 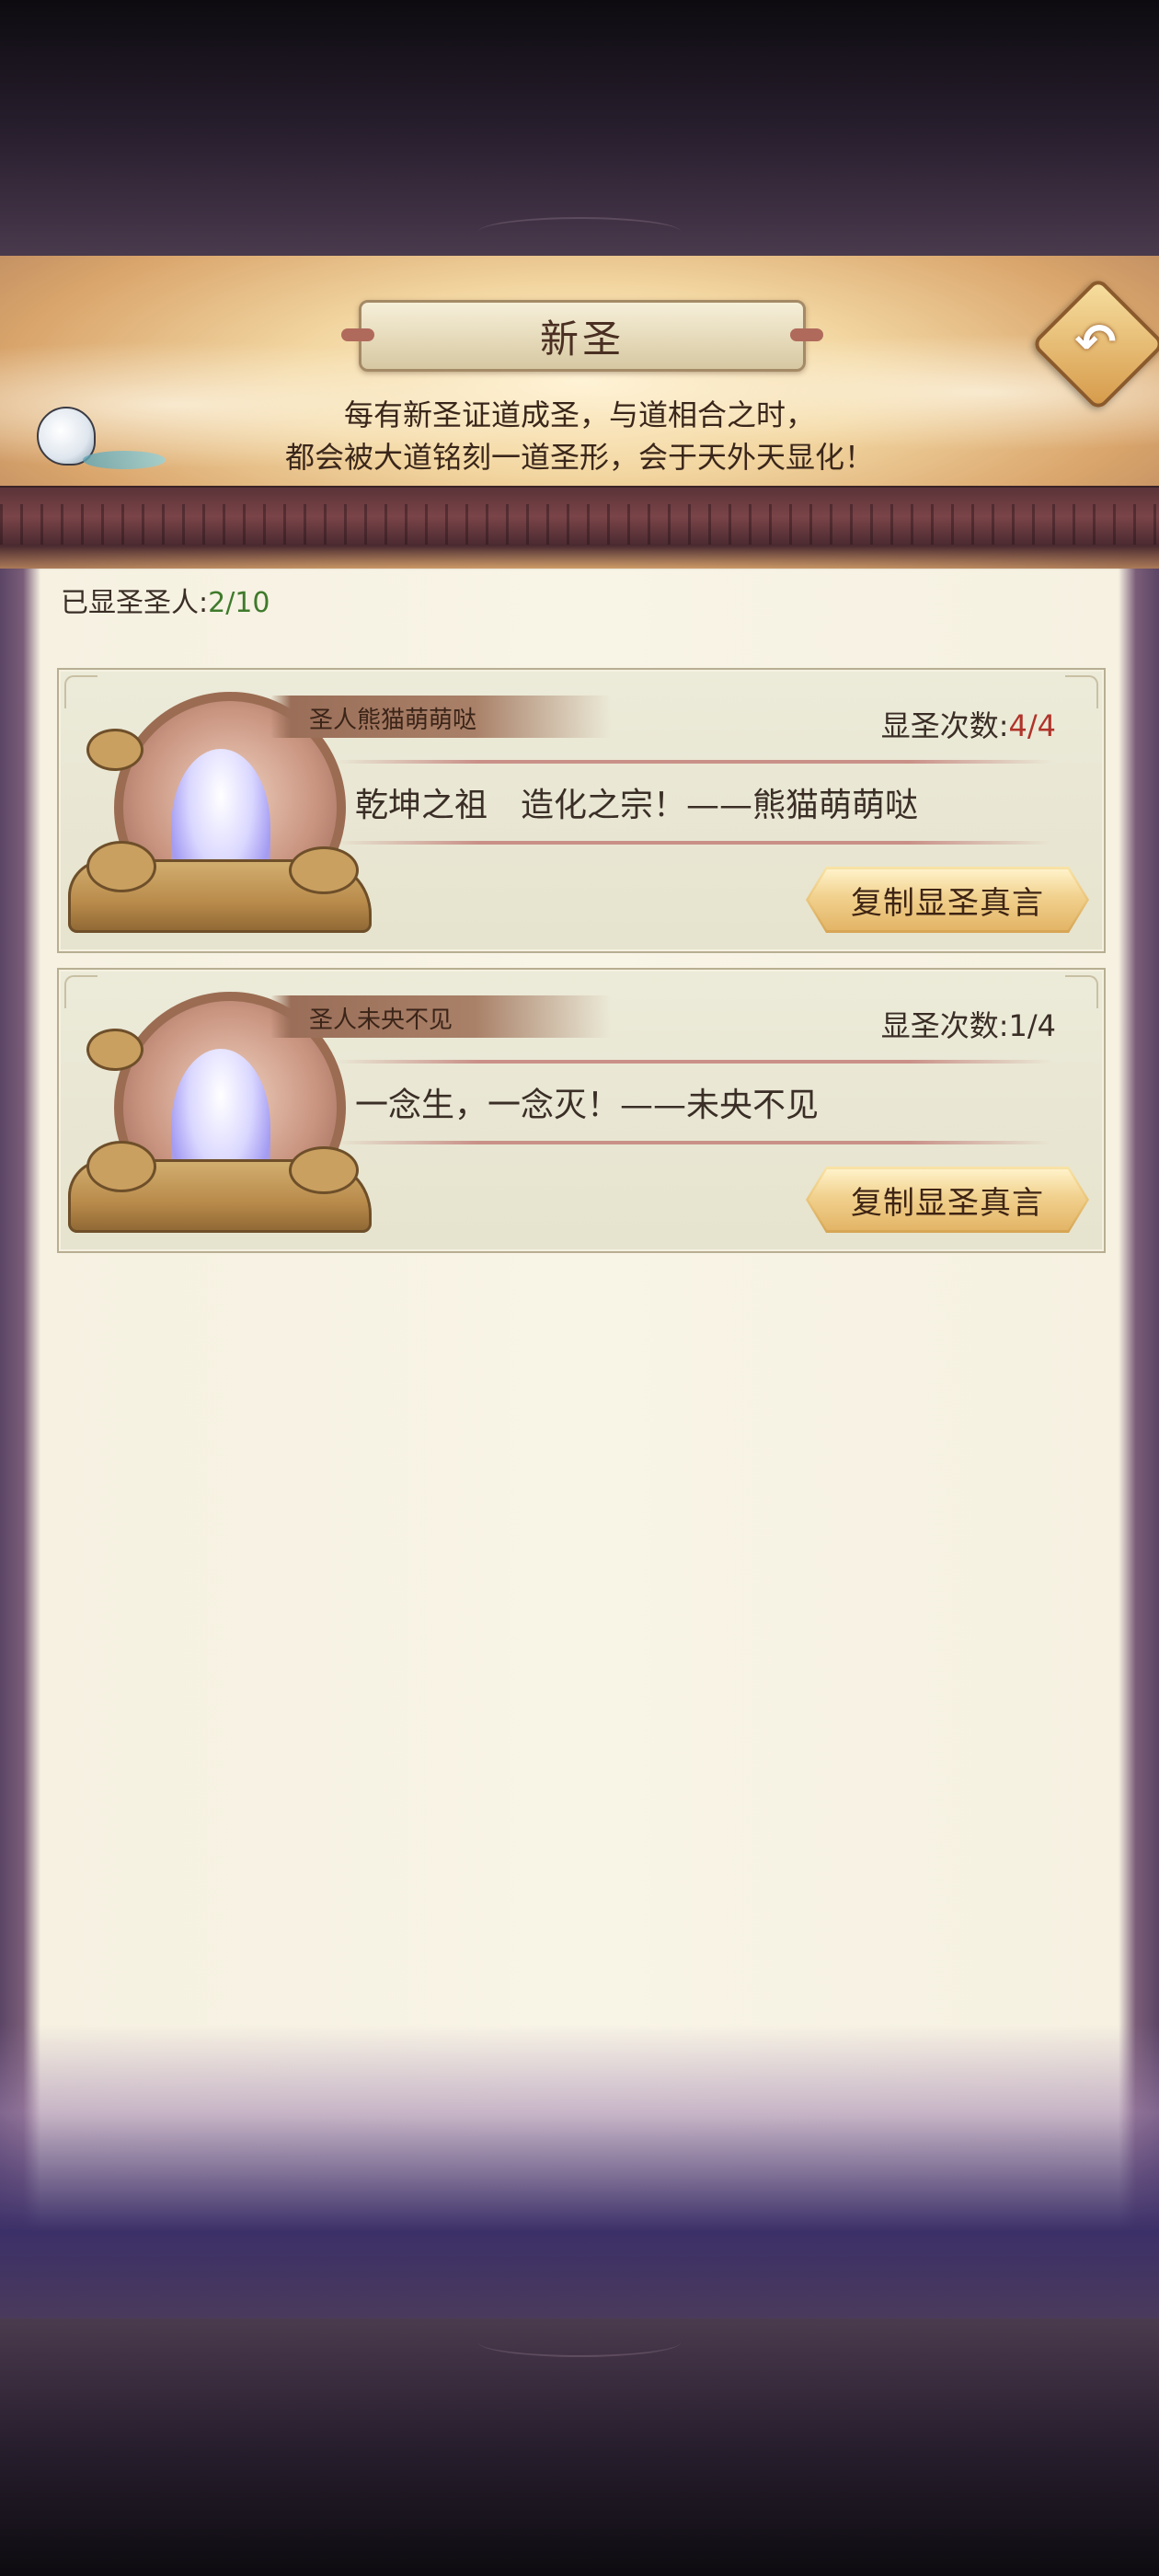 I want to click on revealed-count: 已显圣圣人:2/10, so click(x=165, y=600).